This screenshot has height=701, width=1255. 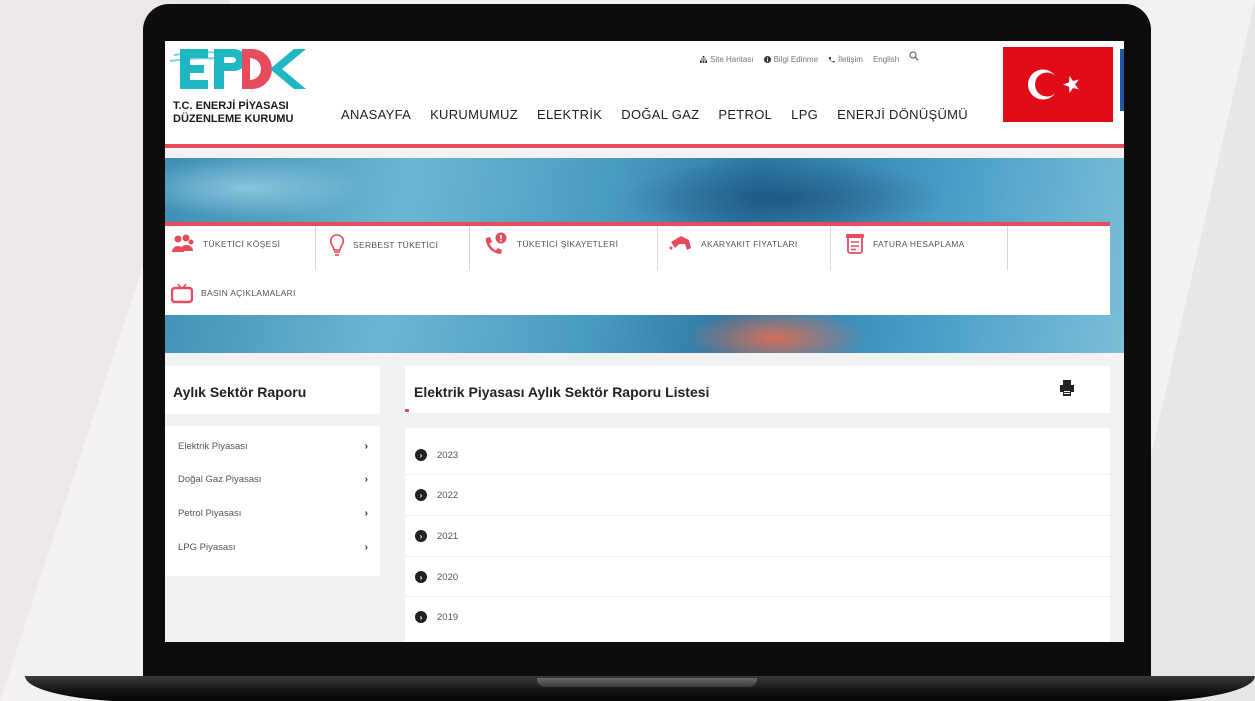 What do you see at coordinates (804, 114) in the screenshot?
I see `nav-lpg: LPG` at bounding box center [804, 114].